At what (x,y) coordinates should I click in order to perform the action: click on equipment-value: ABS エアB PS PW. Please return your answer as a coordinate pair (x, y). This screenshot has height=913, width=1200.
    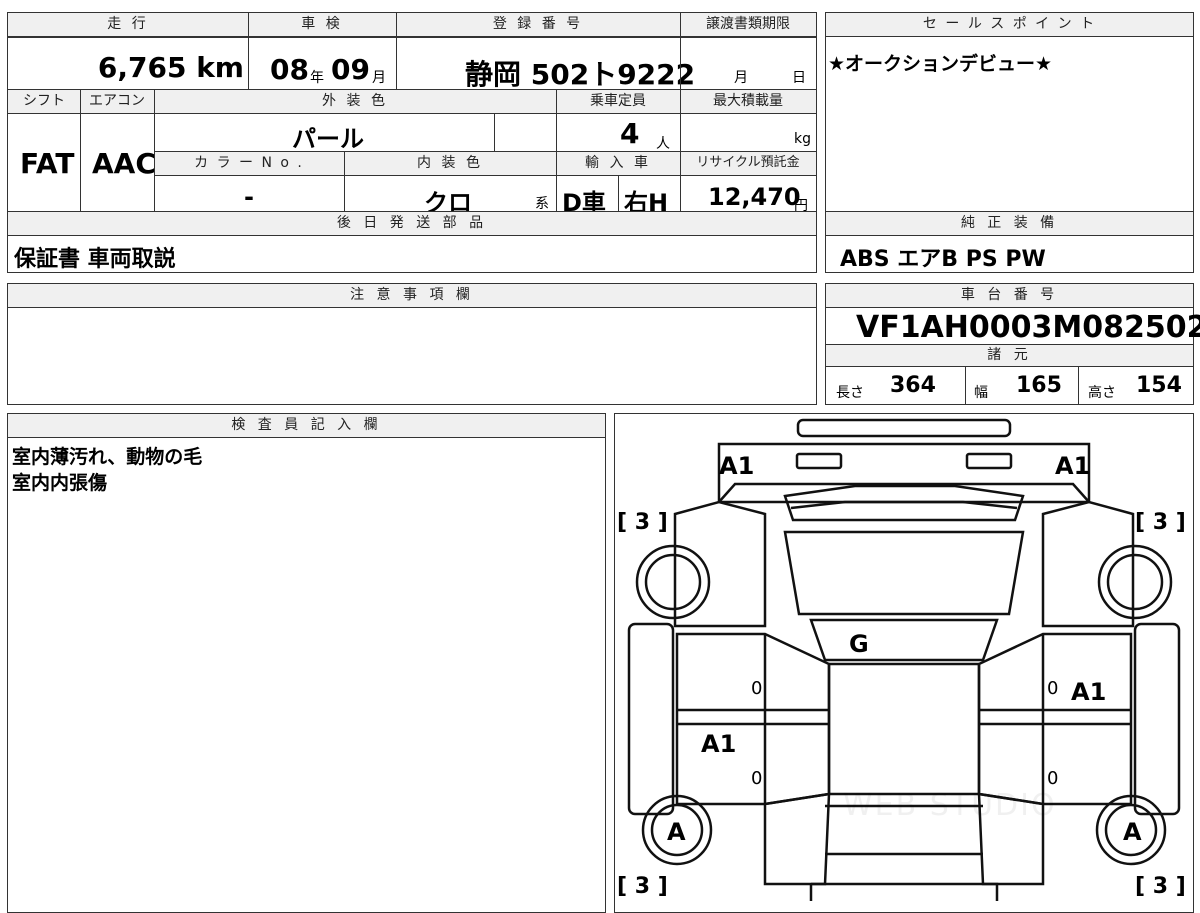
    Looking at the image, I should click on (943, 259).